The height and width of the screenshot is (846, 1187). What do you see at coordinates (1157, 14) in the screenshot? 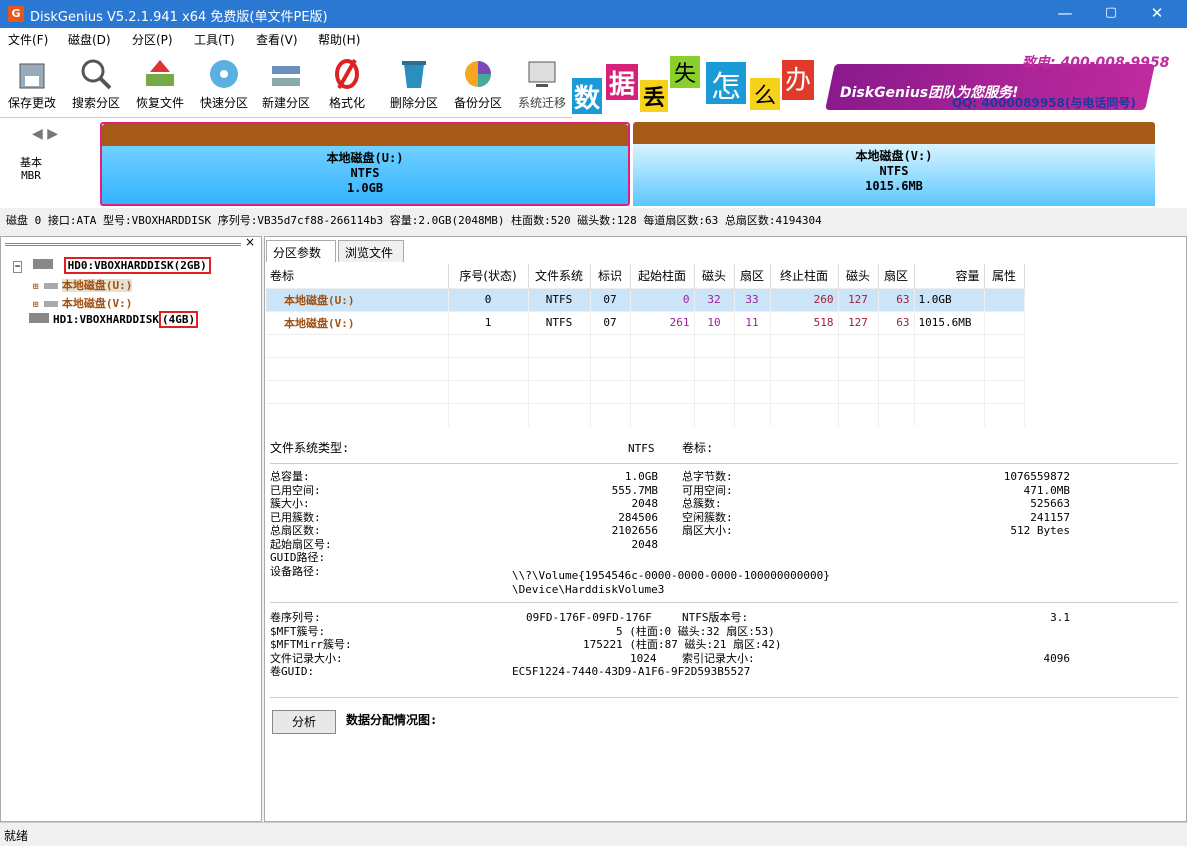
I see `close-button: ✕` at bounding box center [1157, 14].